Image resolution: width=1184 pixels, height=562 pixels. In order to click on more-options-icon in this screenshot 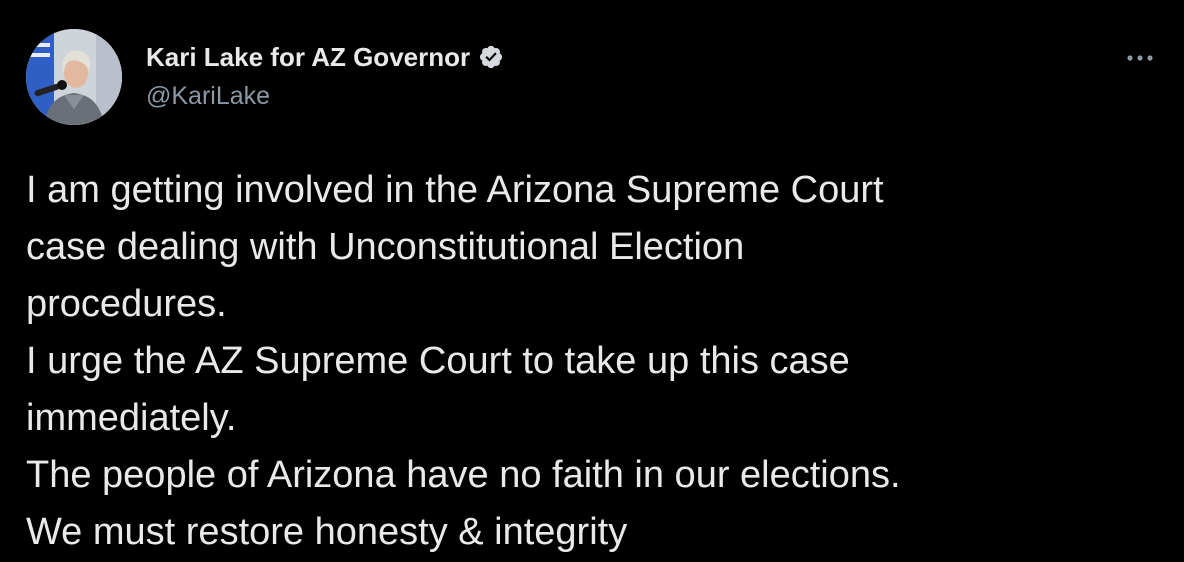, I will do `click(1140, 58)`.